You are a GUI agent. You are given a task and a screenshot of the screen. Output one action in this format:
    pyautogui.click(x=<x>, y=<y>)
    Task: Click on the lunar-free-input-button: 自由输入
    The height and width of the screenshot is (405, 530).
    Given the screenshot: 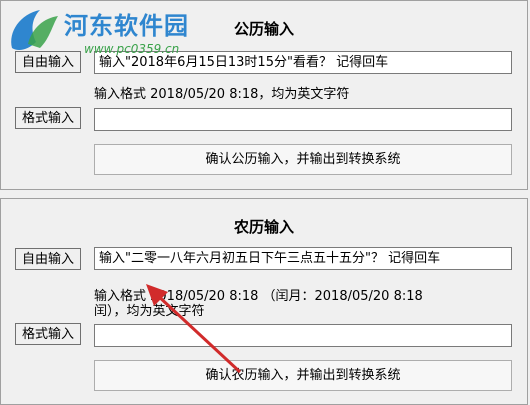 What is the action you would take?
    pyautogui.click(x=48, y=259)
    